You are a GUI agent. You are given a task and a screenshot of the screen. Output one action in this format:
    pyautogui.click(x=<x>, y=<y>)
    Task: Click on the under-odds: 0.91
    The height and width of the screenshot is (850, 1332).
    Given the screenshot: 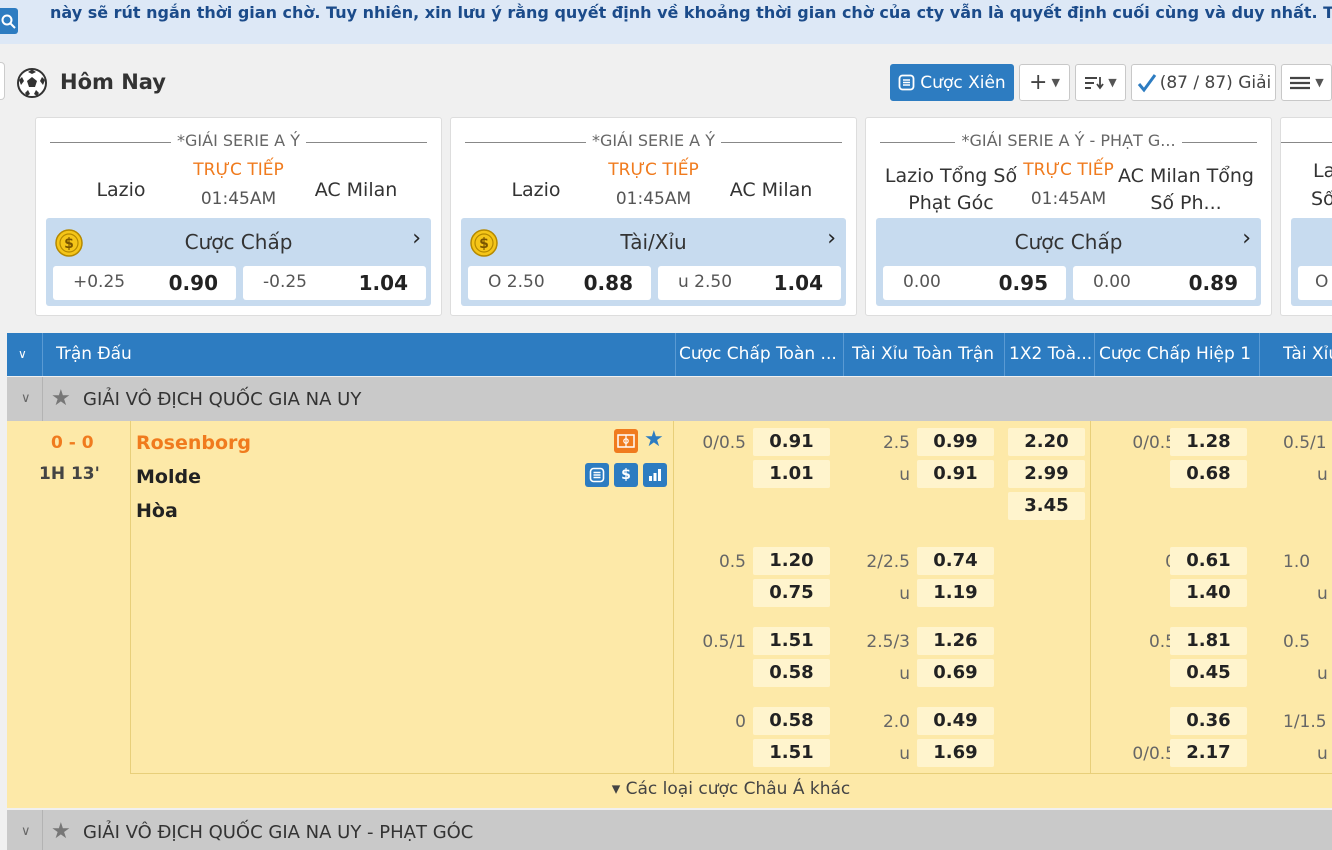 What is the action you would take?
    pyautogui.click(x=955, y=474)
    